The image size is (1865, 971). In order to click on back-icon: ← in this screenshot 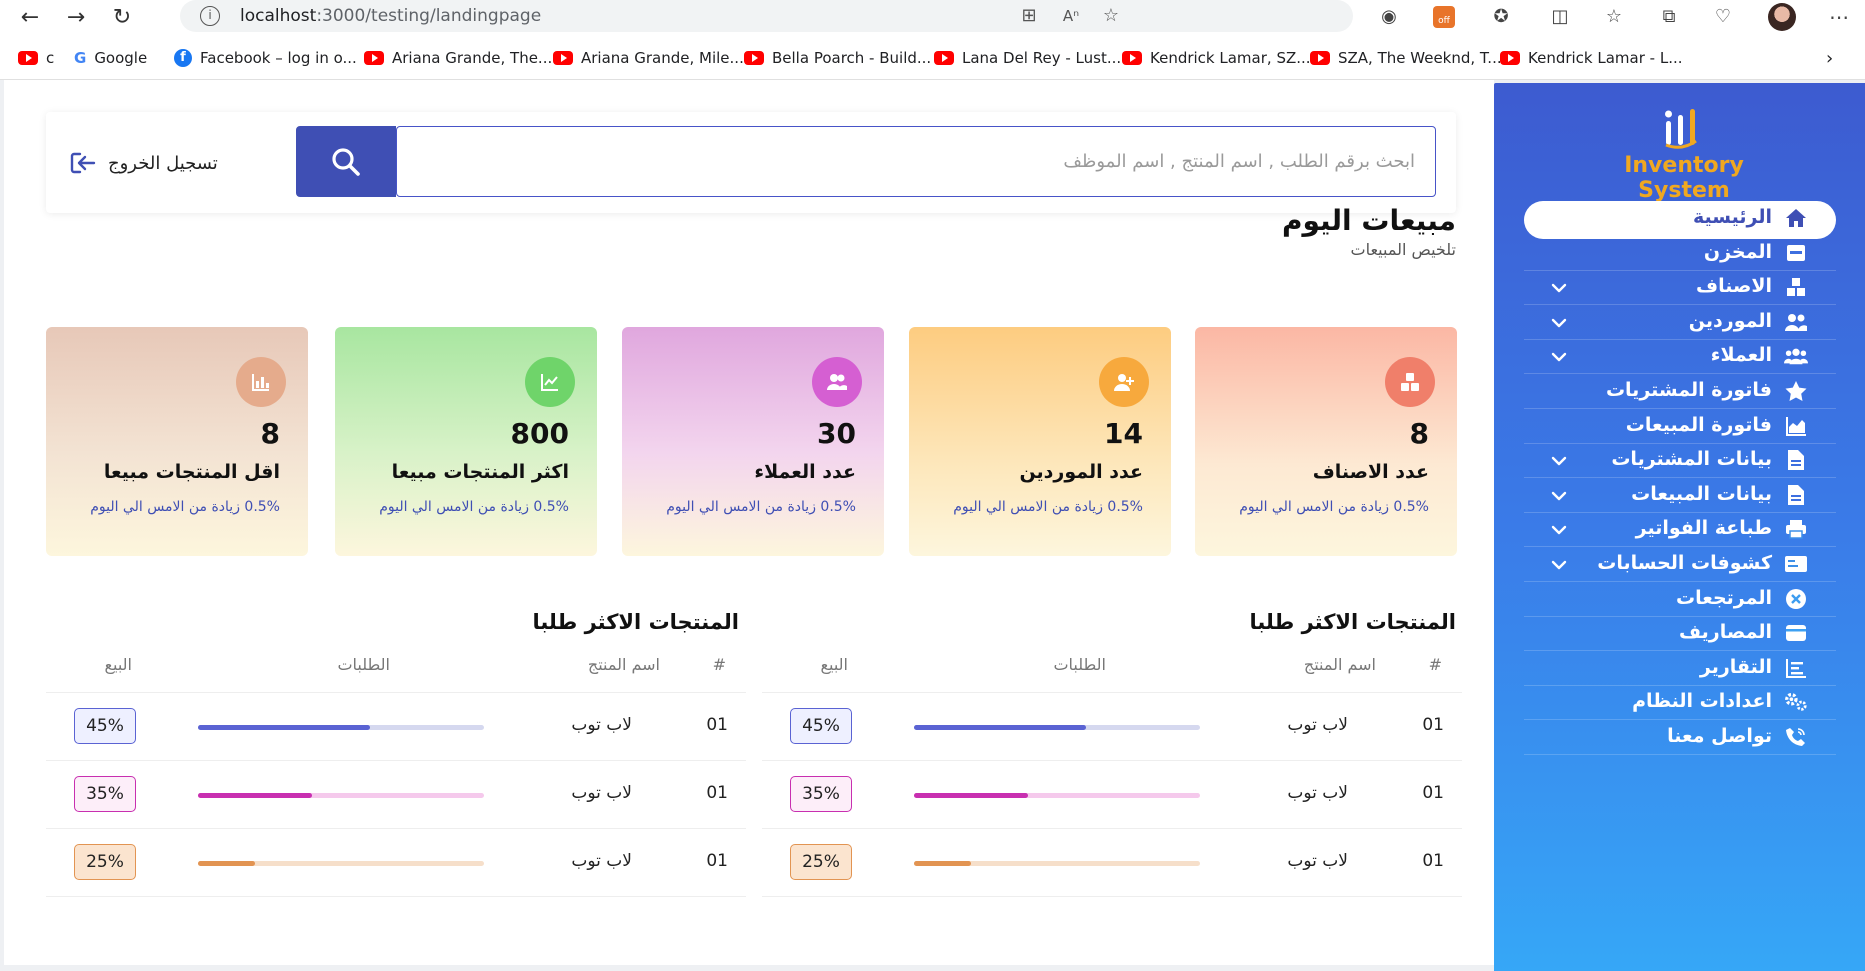, I will do `click(30, 17)`.